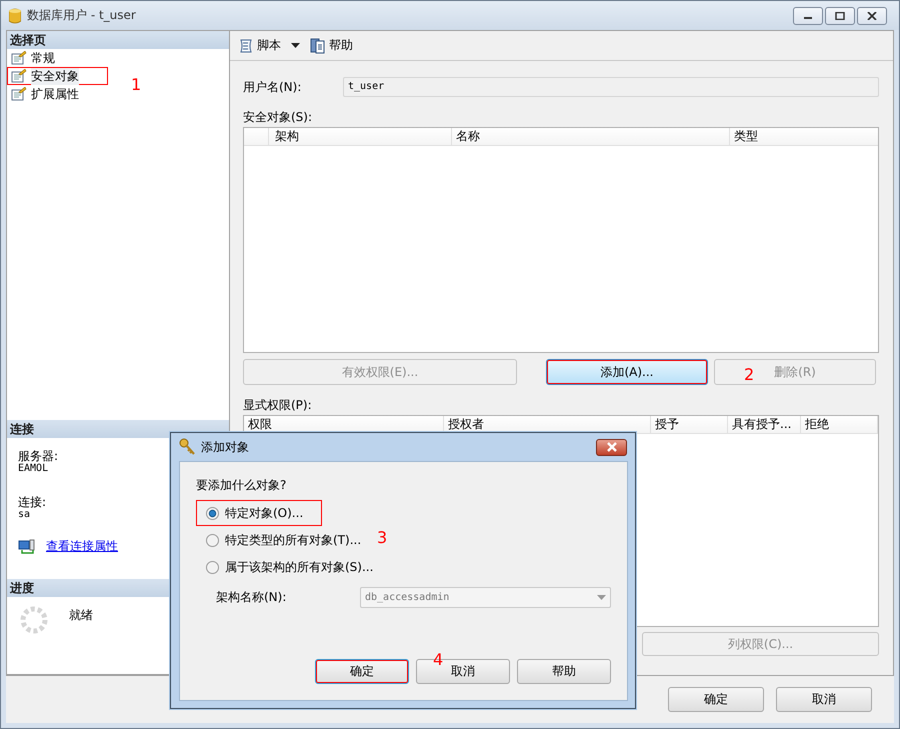 This screenshot has height=729, width=900. Describe the element at coordinates (82, 546) in the screenshot. I see `connection-properties-link: 查看连接属性` at that location.